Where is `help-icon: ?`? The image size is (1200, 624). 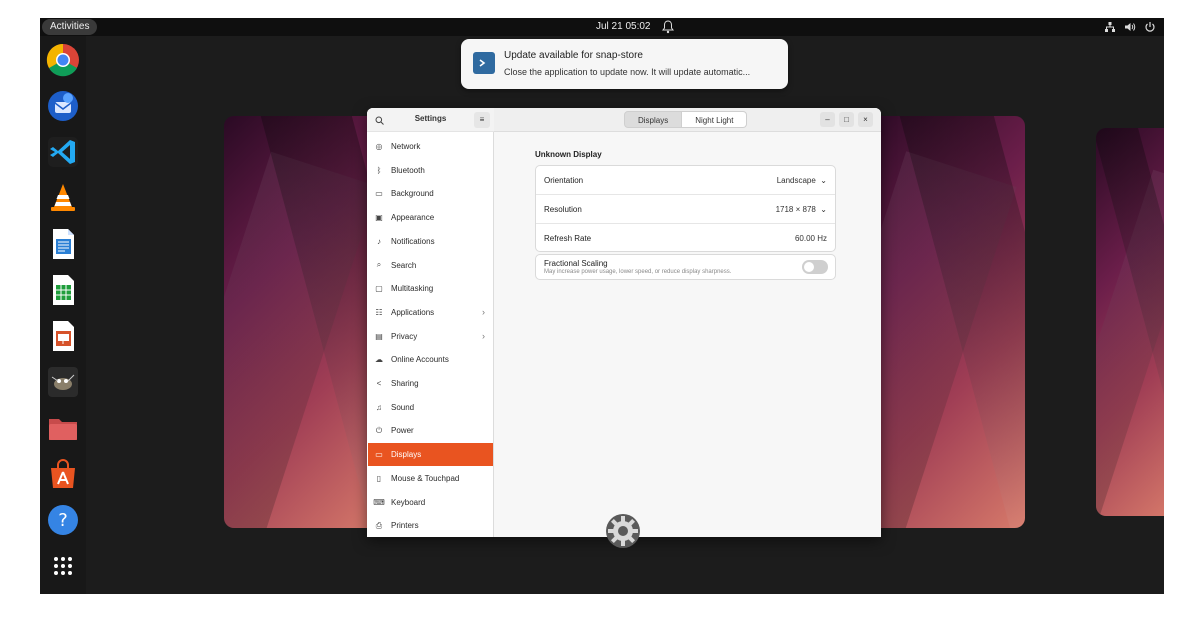
help-icon: ? is located at coordinates (63, 520).